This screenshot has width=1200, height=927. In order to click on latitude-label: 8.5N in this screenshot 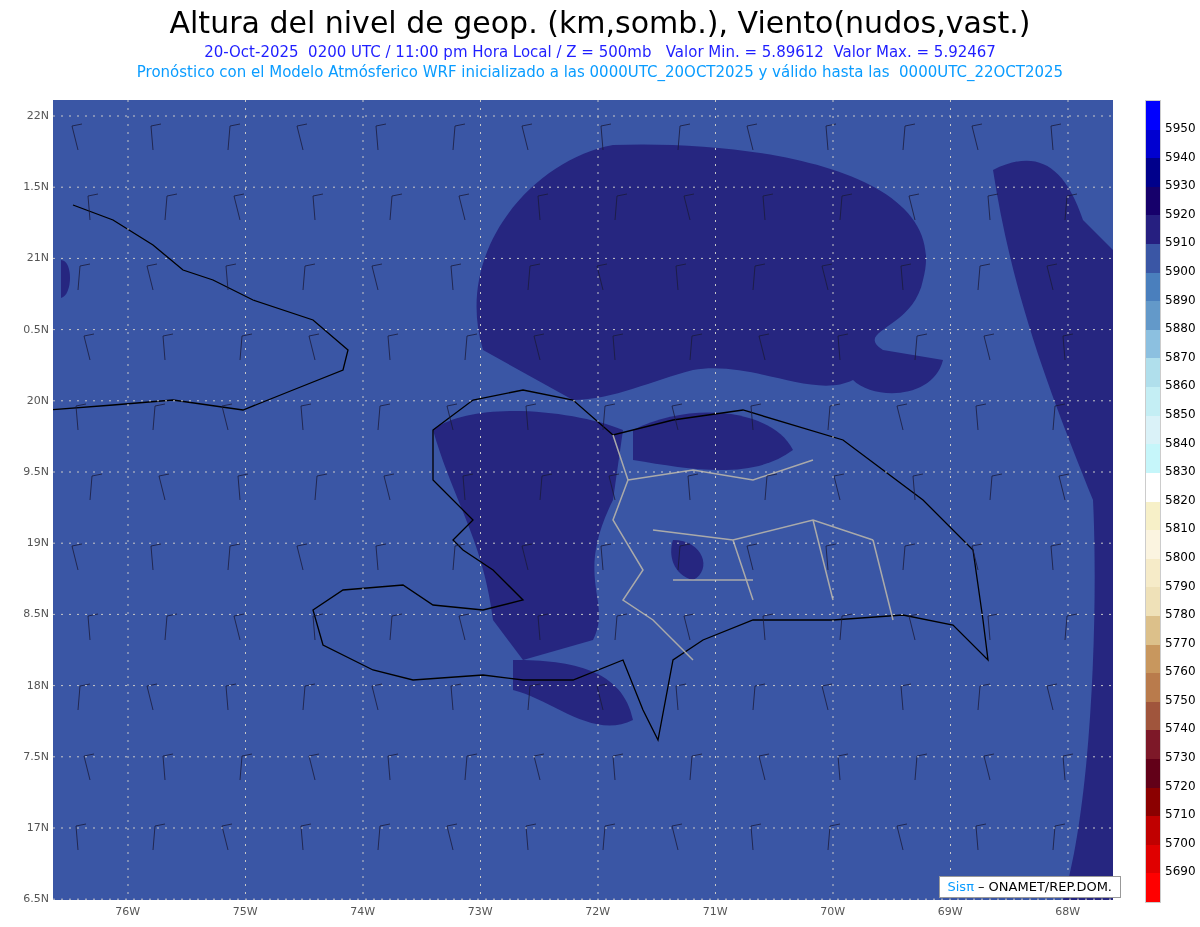, I will do `click(36, 614)`.